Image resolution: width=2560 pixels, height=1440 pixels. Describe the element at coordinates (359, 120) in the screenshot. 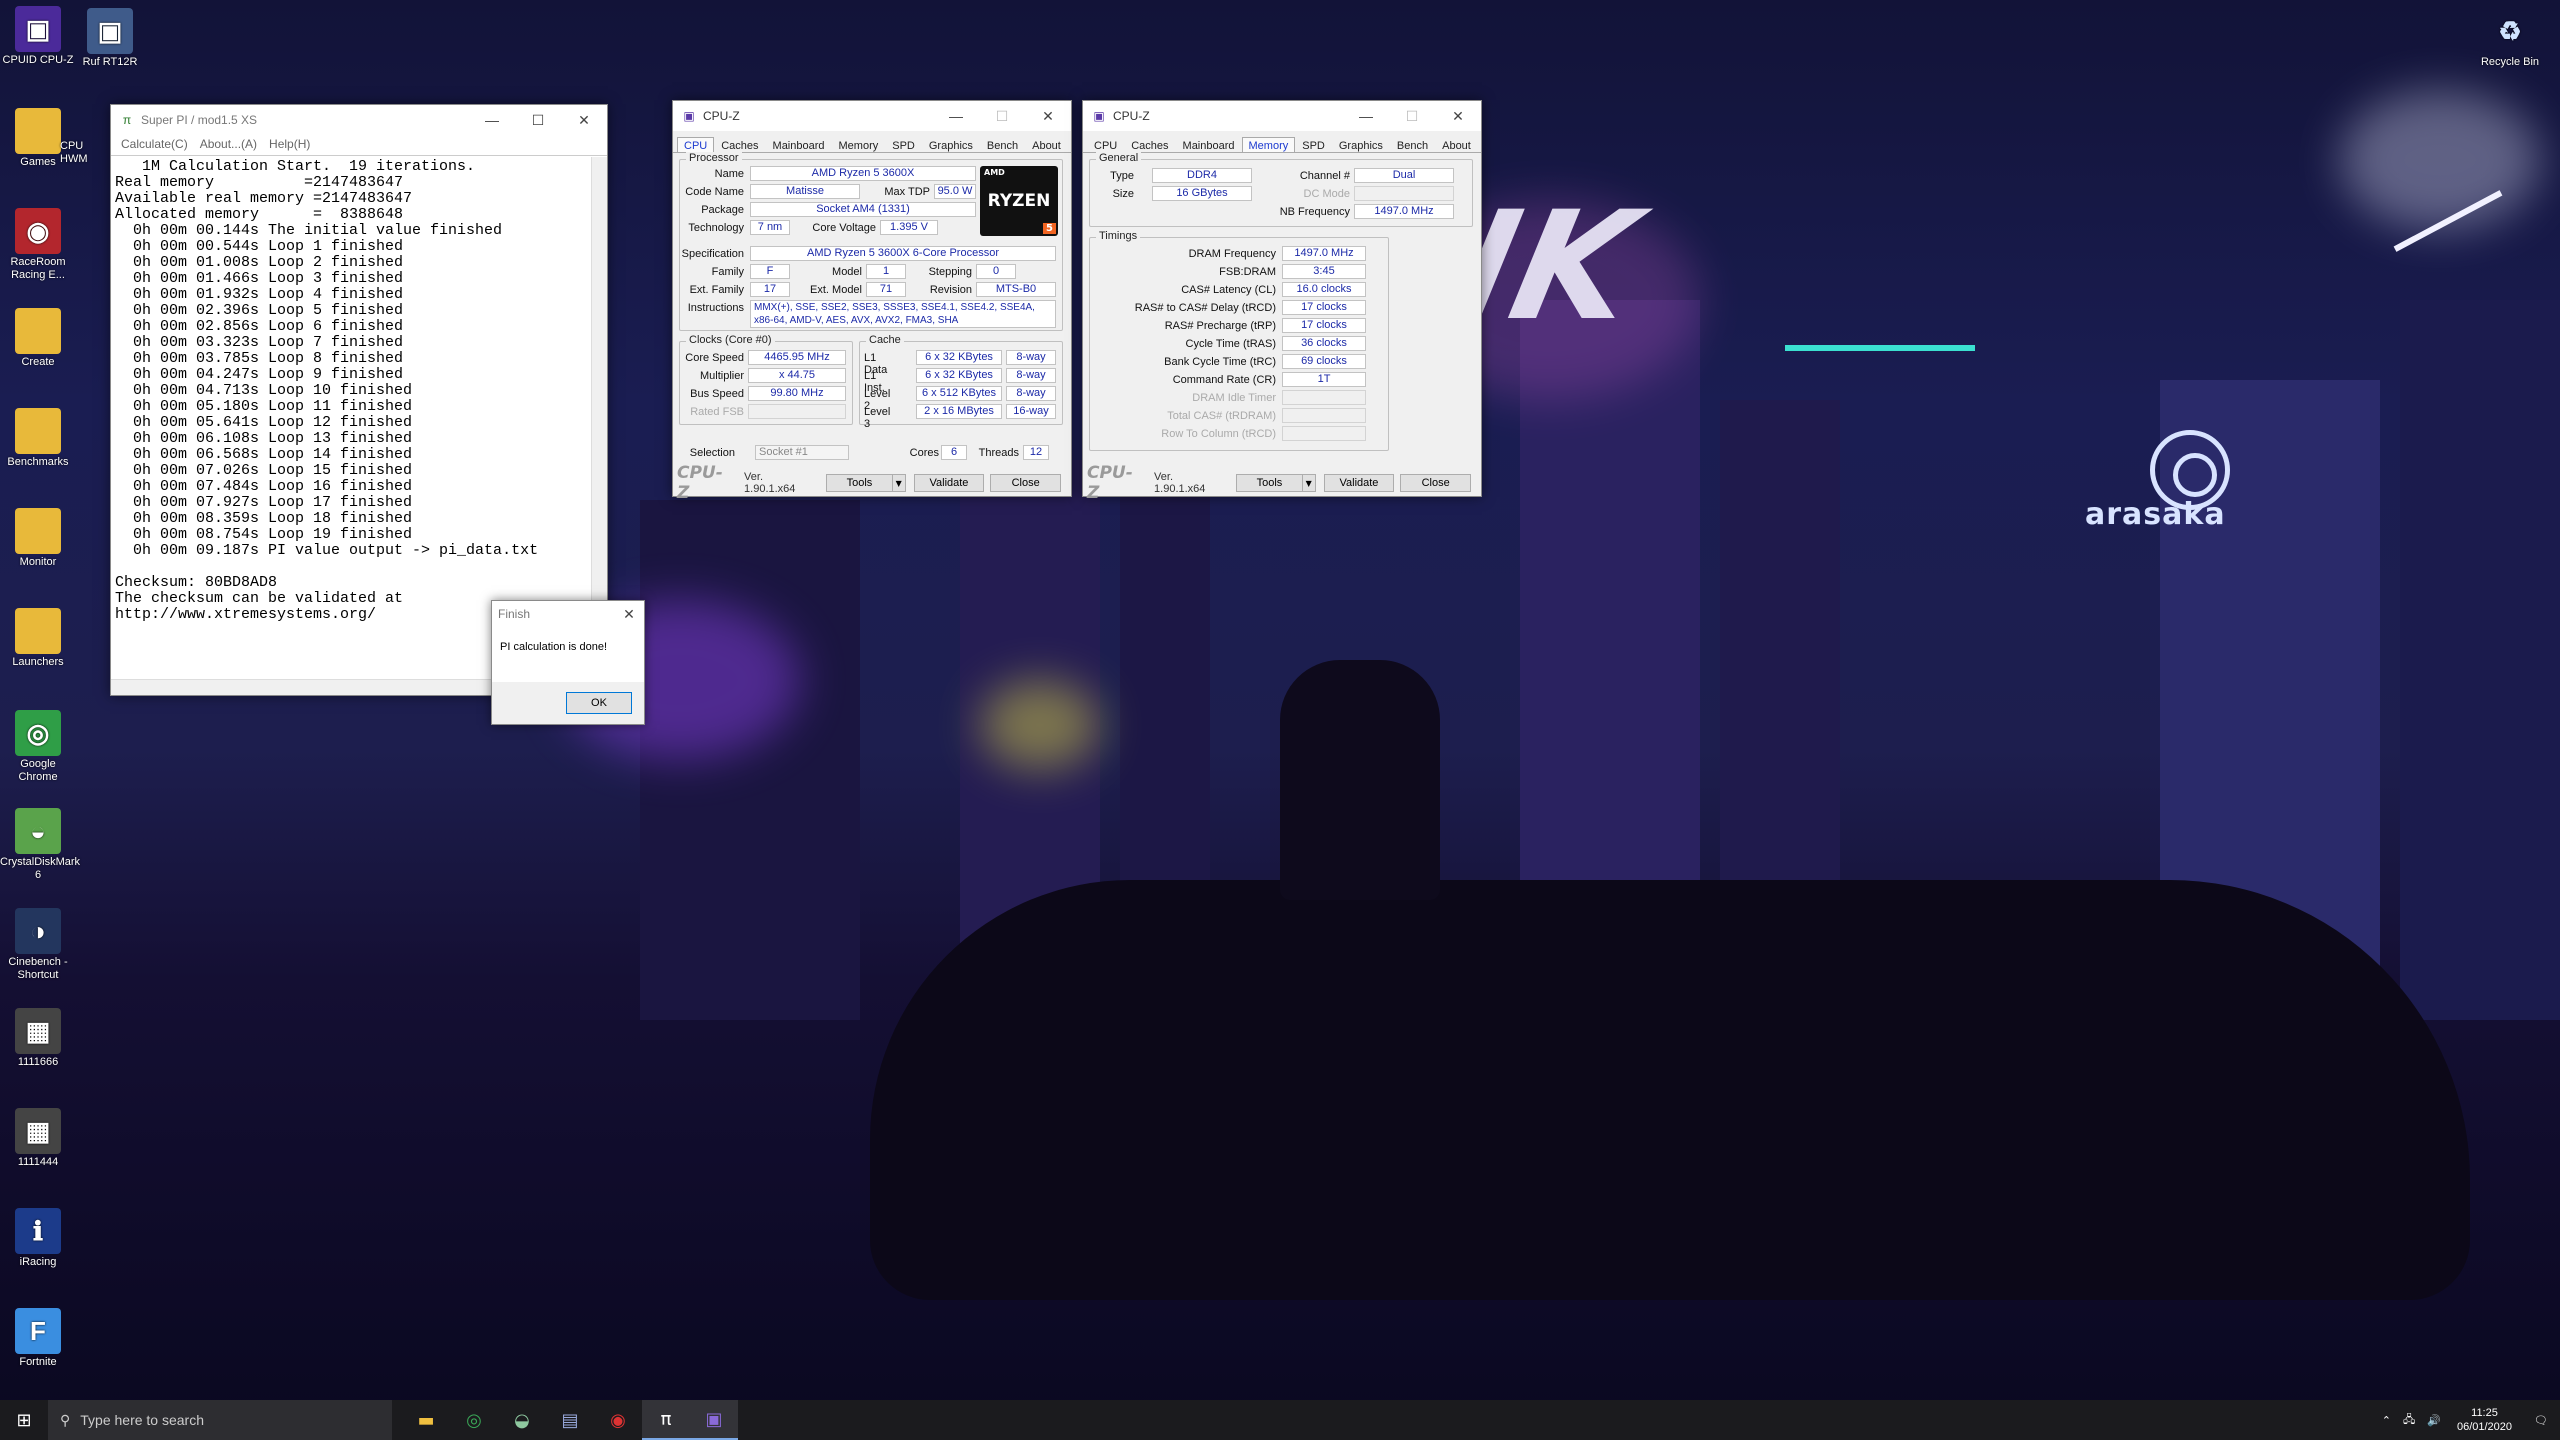

I see `superpi-titlebar: π Super PI / mod1.5 XS — ☐ ✕` at that location.